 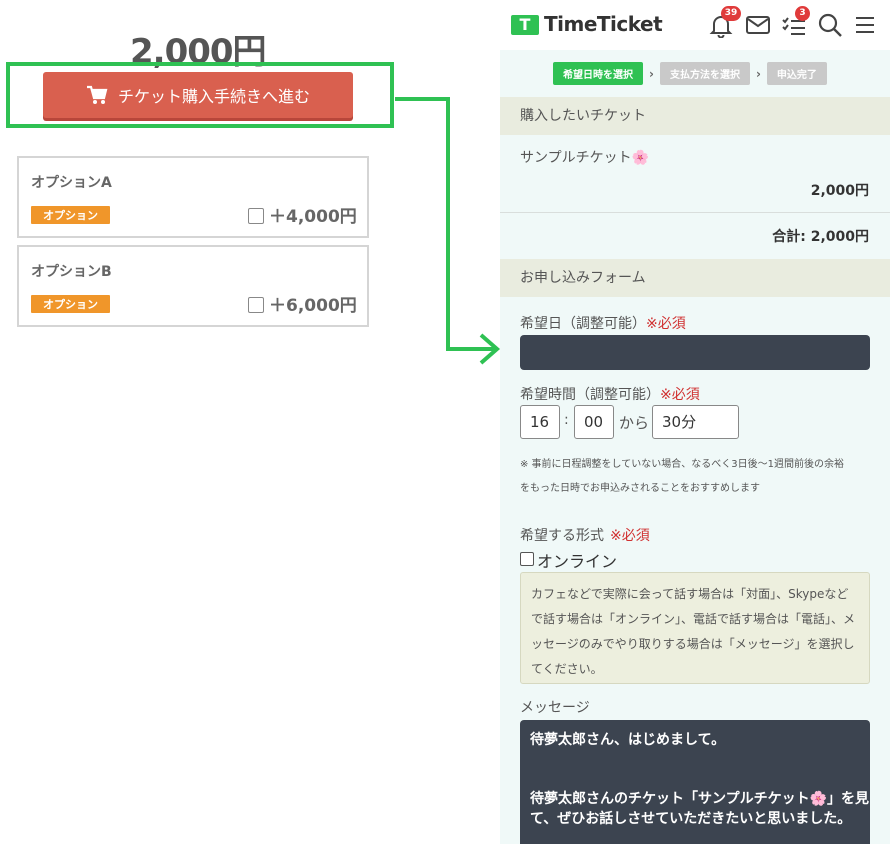 I want to click on option-card-b: オプションB オプション ＋6,000円, so click(x=193, y=286).